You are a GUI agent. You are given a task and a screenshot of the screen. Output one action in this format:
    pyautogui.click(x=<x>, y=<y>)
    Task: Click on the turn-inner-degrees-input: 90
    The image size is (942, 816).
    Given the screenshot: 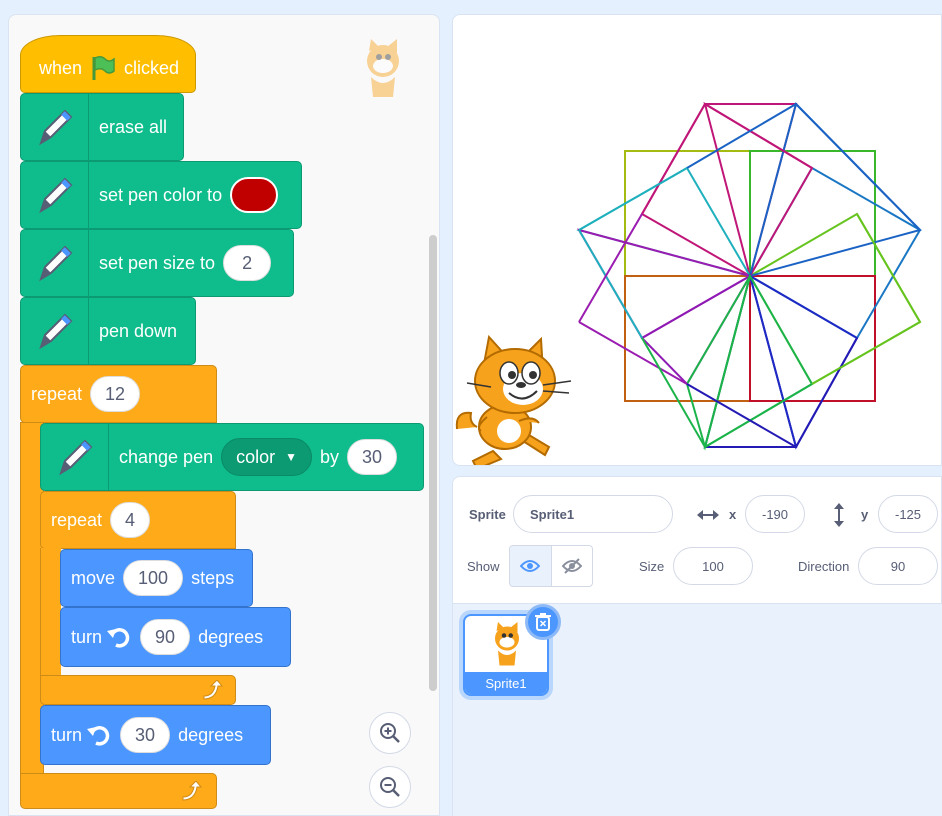 What is the action you would take?
    pyautogui.click(x=165, y=637)
    